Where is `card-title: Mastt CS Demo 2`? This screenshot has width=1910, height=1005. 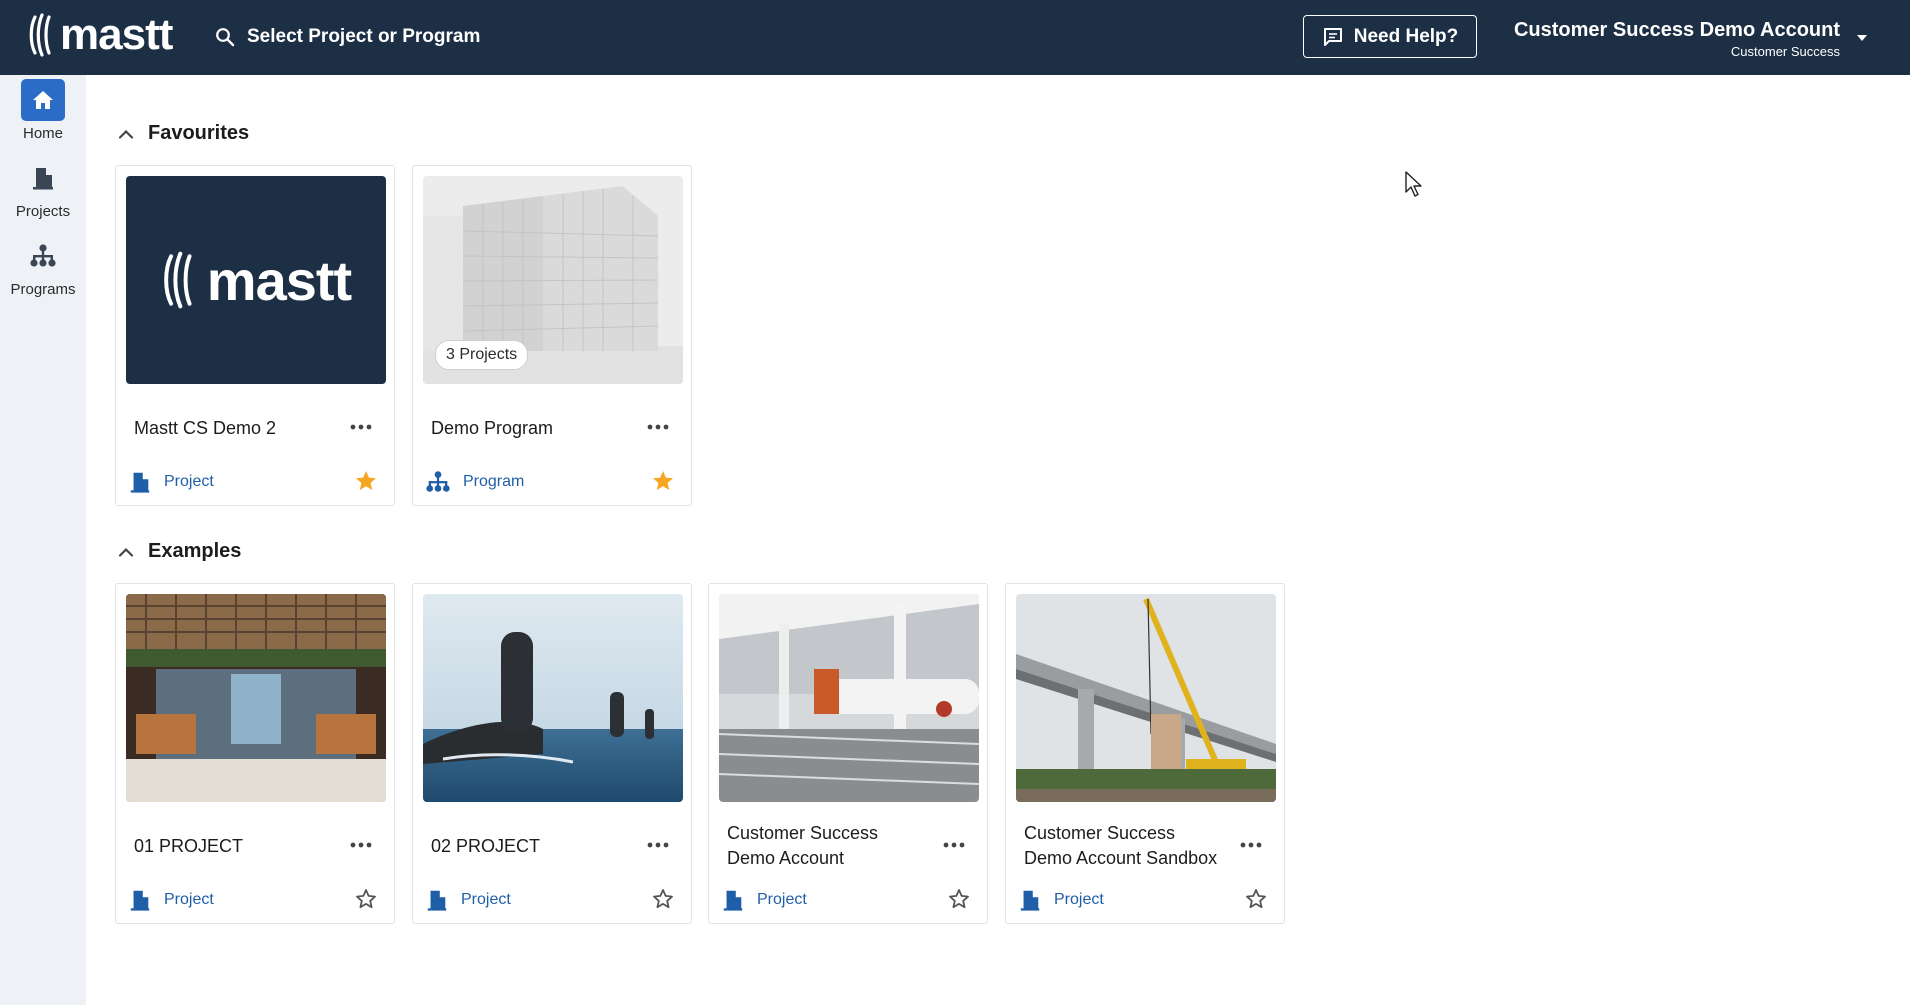
card-title: Mastt CS Demo 2 is located at coordinates (205, 427).